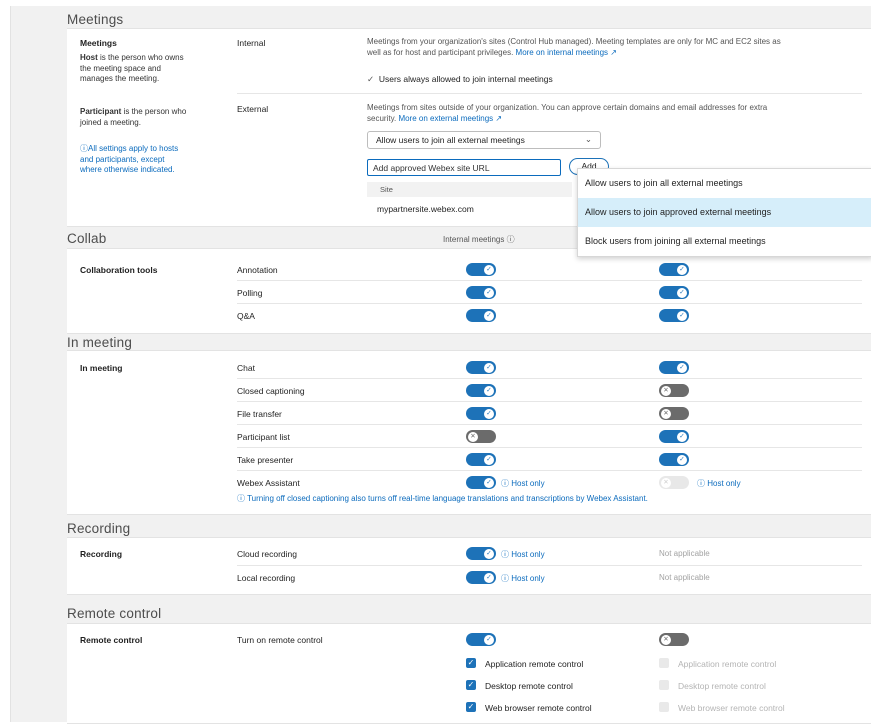 Image resolution: width=871 pixels, height=724 pixels. What do you see at coordinates (674, 639) in the screenshot?
I see `remote-control-external-toggle: ✕` at bounding box center [674, 639].